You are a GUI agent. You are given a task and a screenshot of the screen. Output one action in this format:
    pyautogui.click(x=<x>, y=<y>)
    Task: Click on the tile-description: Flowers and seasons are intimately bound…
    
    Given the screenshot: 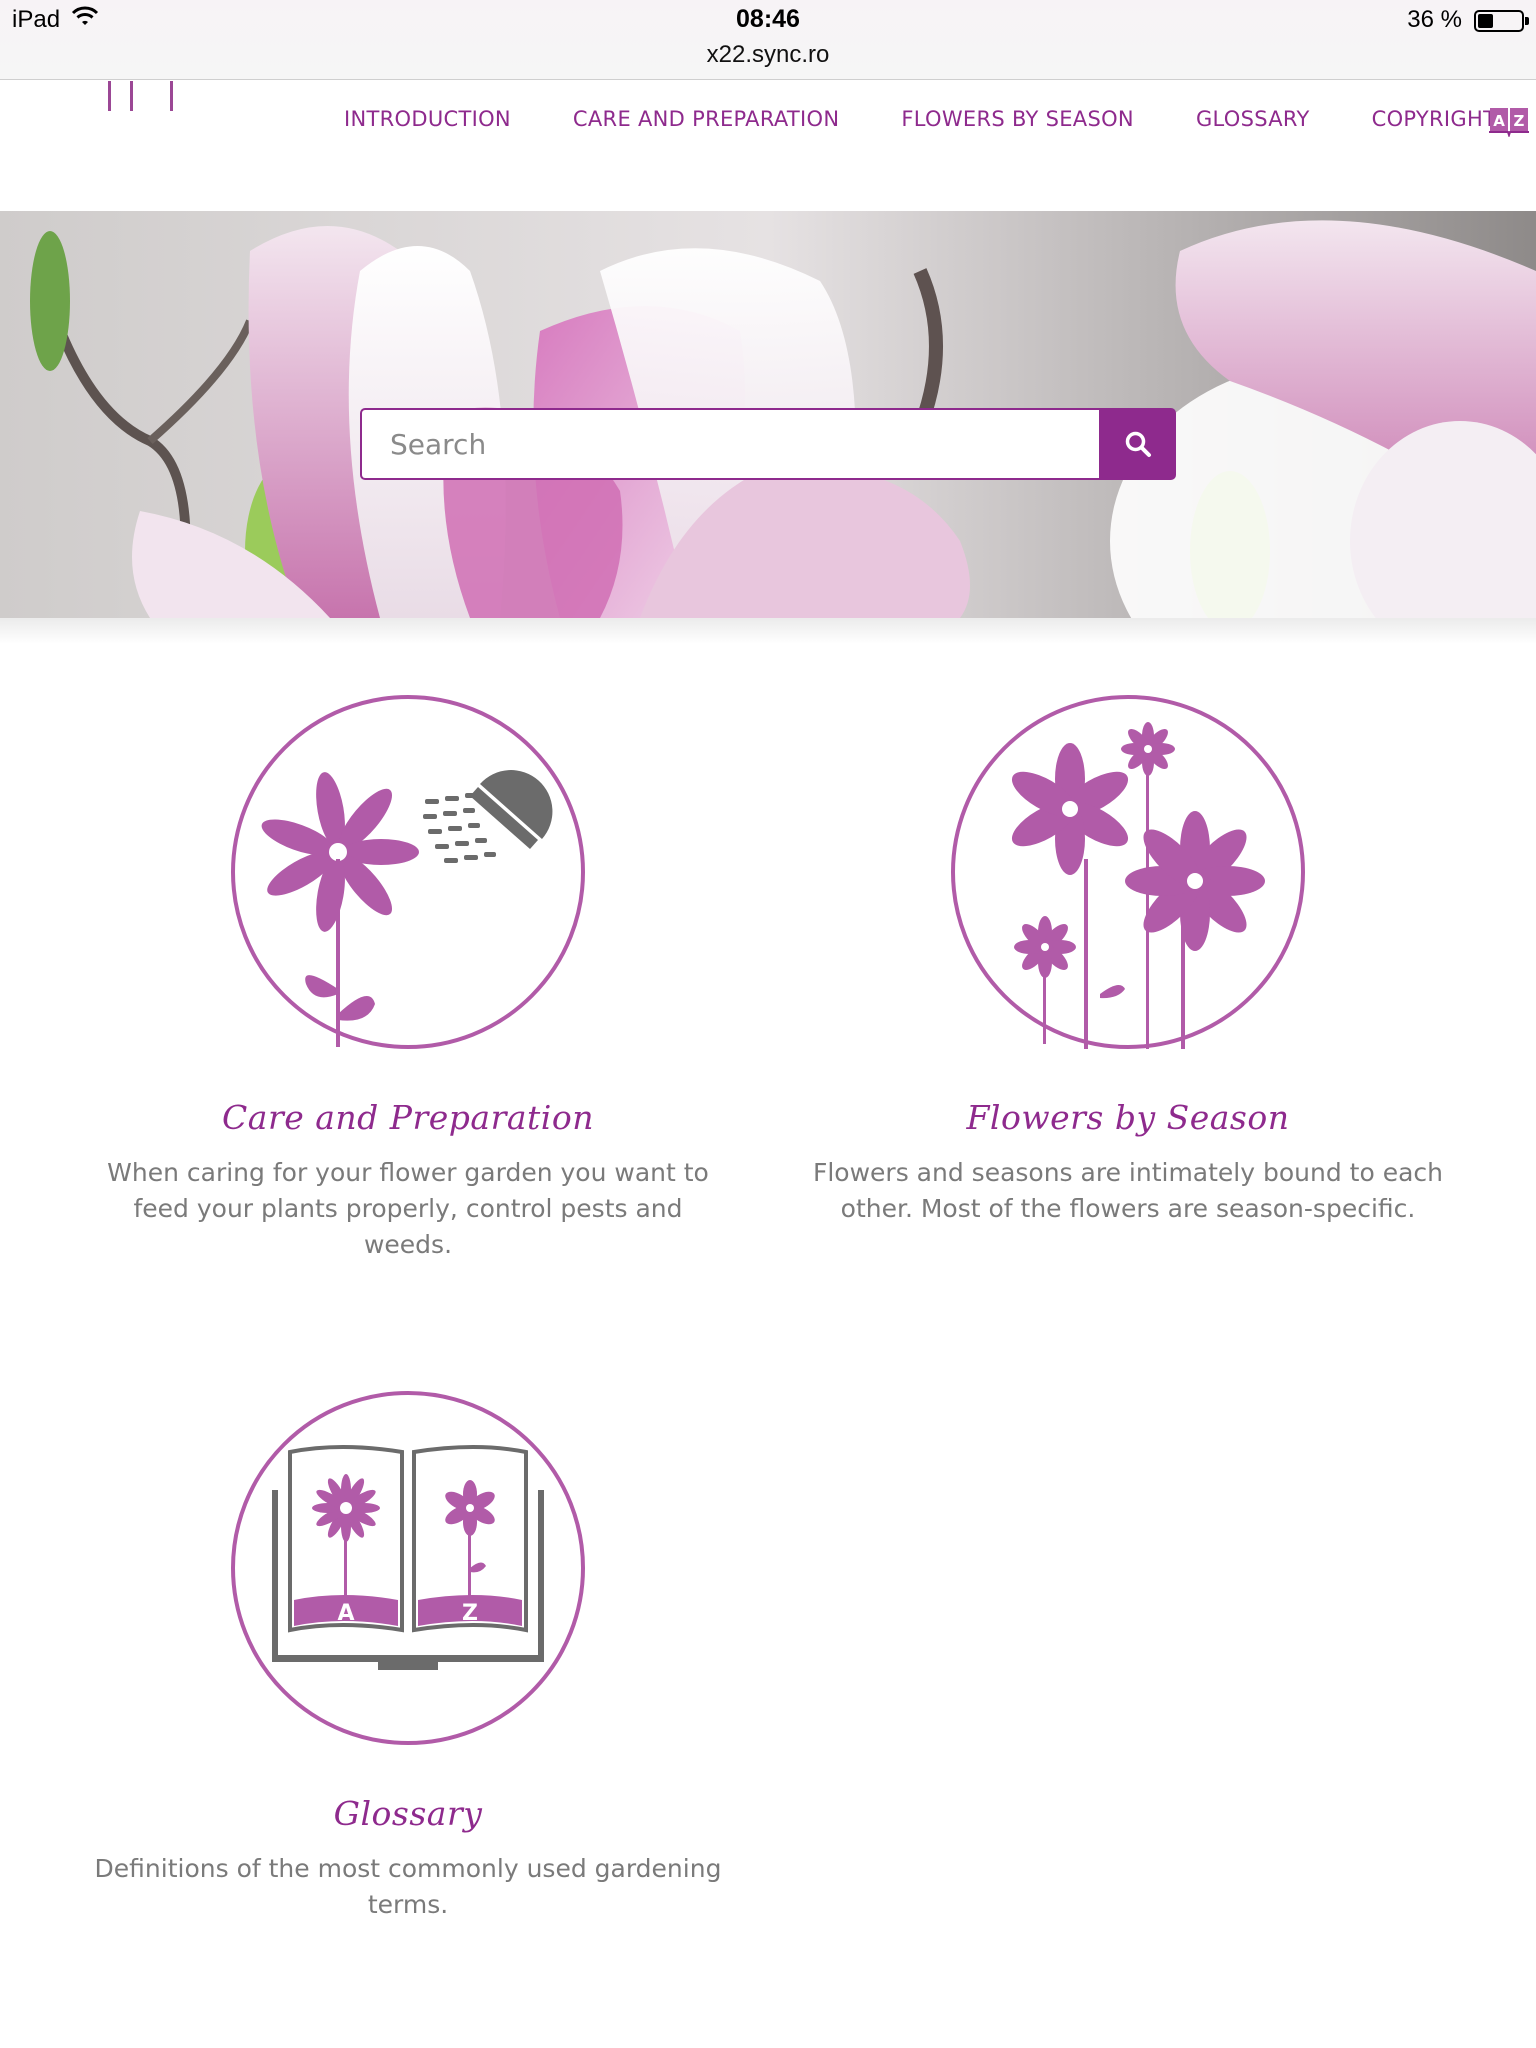 What is the action you would take?
    pyautogui.click(x=1127, y=1190)
    